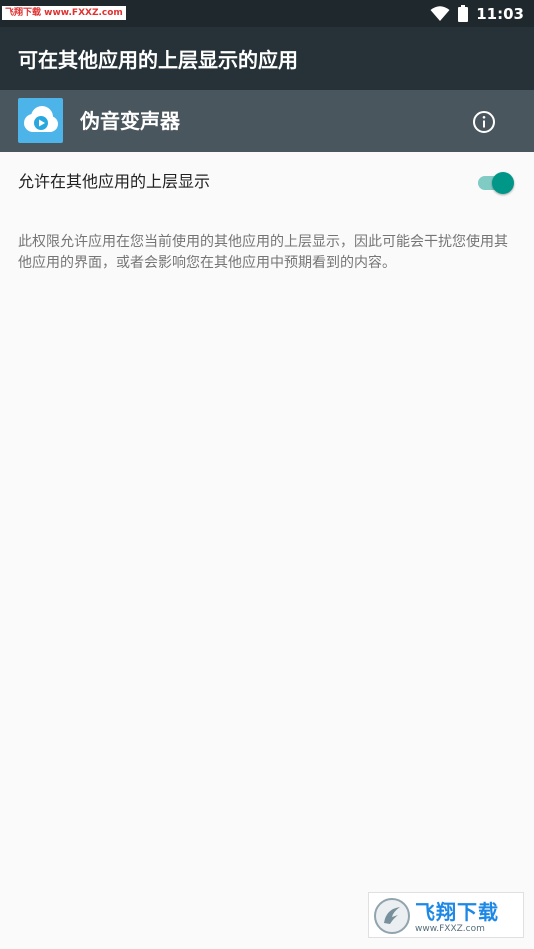 Image resolution: width=534 pixels, height=949 pixels. I want to click on cloud-play-icon, so click(41, 119).